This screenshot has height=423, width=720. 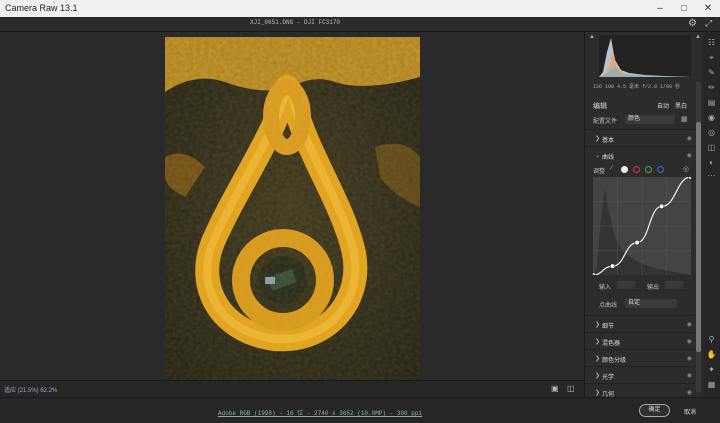 What do you see at coordinates (660, 8) in the screenshot?
I see `minimize-icon: –` at bounding box center [660, 8].